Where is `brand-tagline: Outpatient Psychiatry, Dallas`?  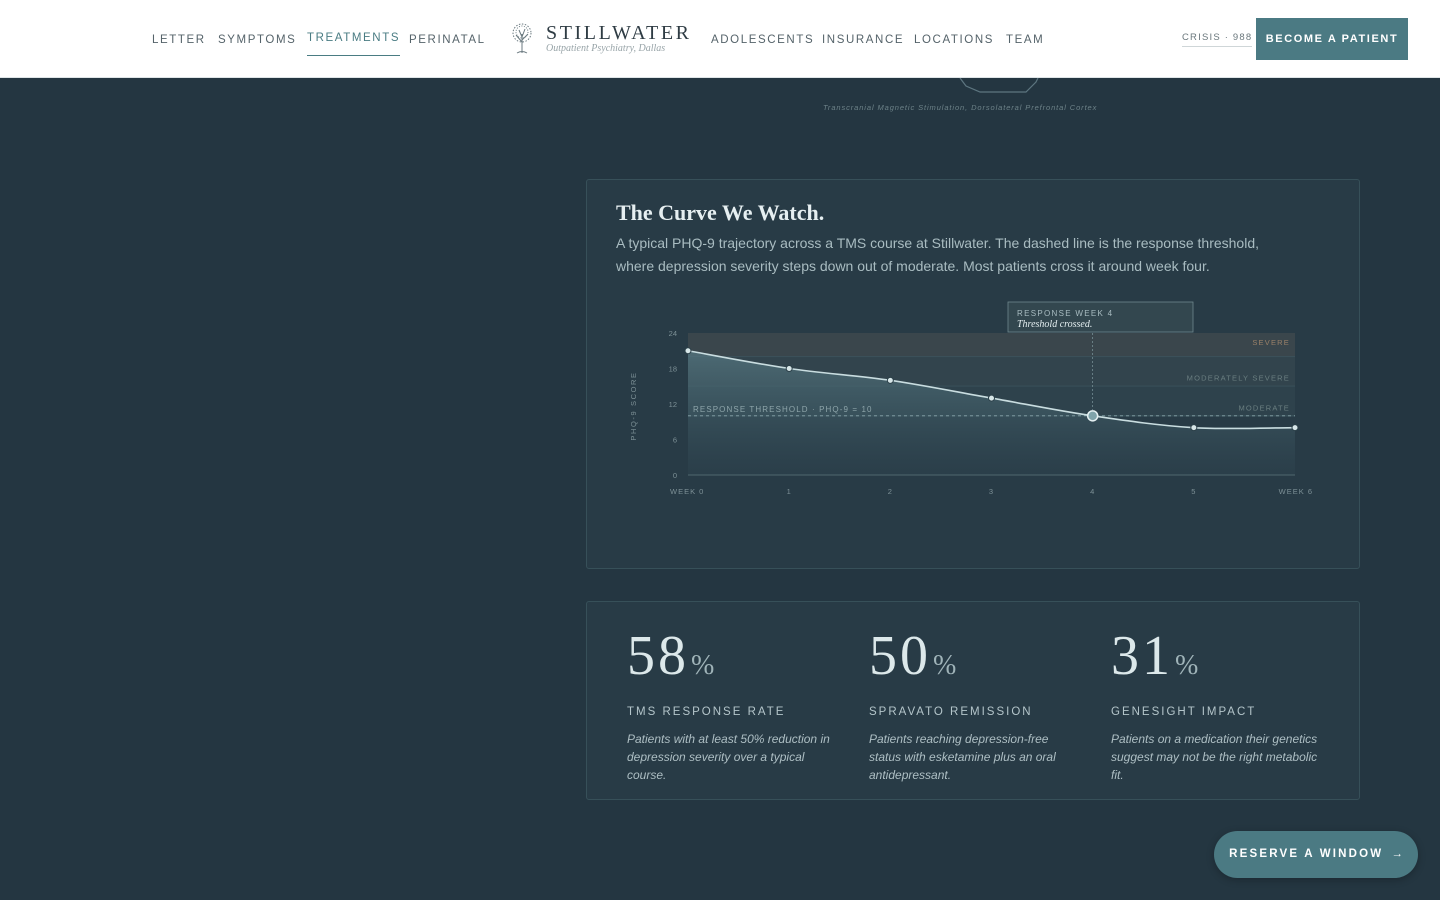
brand-tagline: Outpatient Psychiatry, Dallas is located at coordinates (606, 48).